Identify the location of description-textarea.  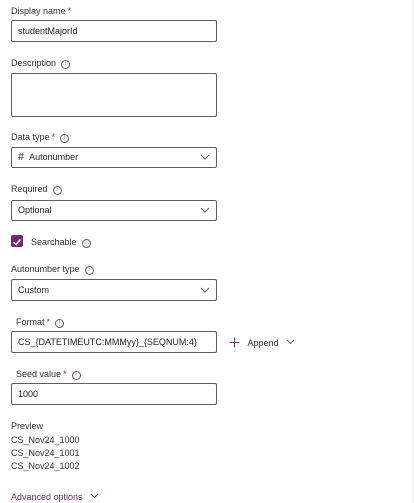
(114, 95).